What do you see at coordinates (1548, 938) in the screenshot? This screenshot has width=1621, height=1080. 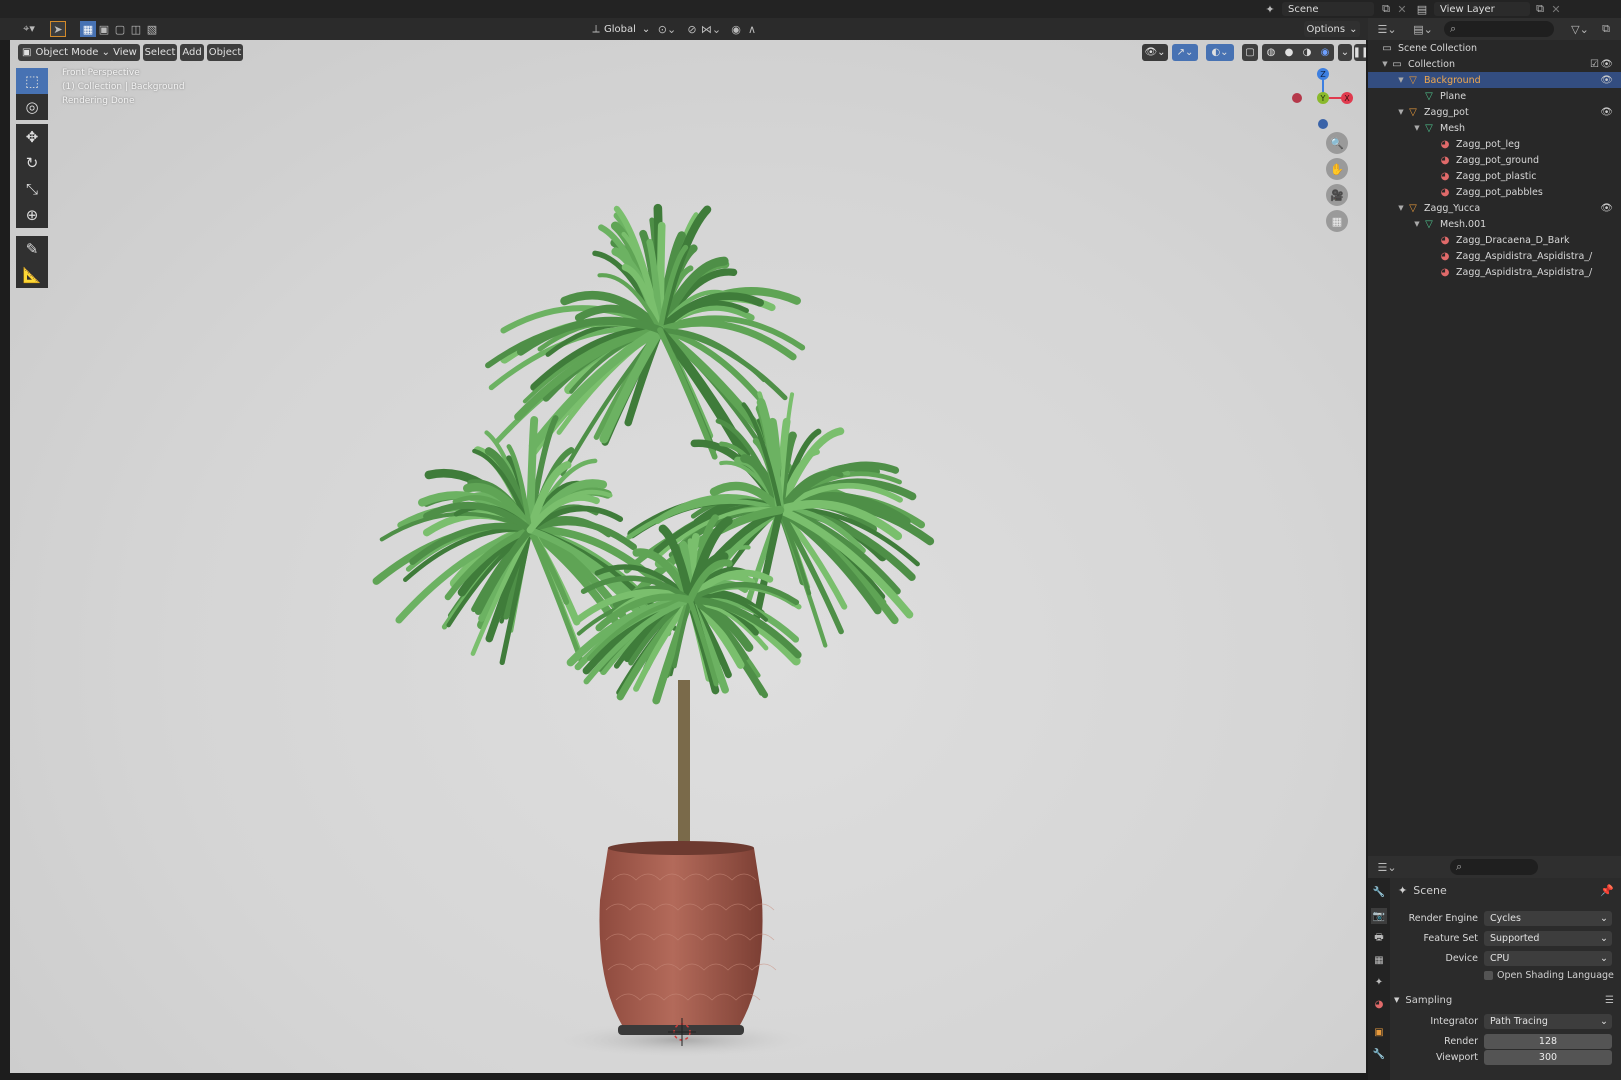 I see `feature-set-dropdown: Supported ⌄` at bounding box center [1548, 938].